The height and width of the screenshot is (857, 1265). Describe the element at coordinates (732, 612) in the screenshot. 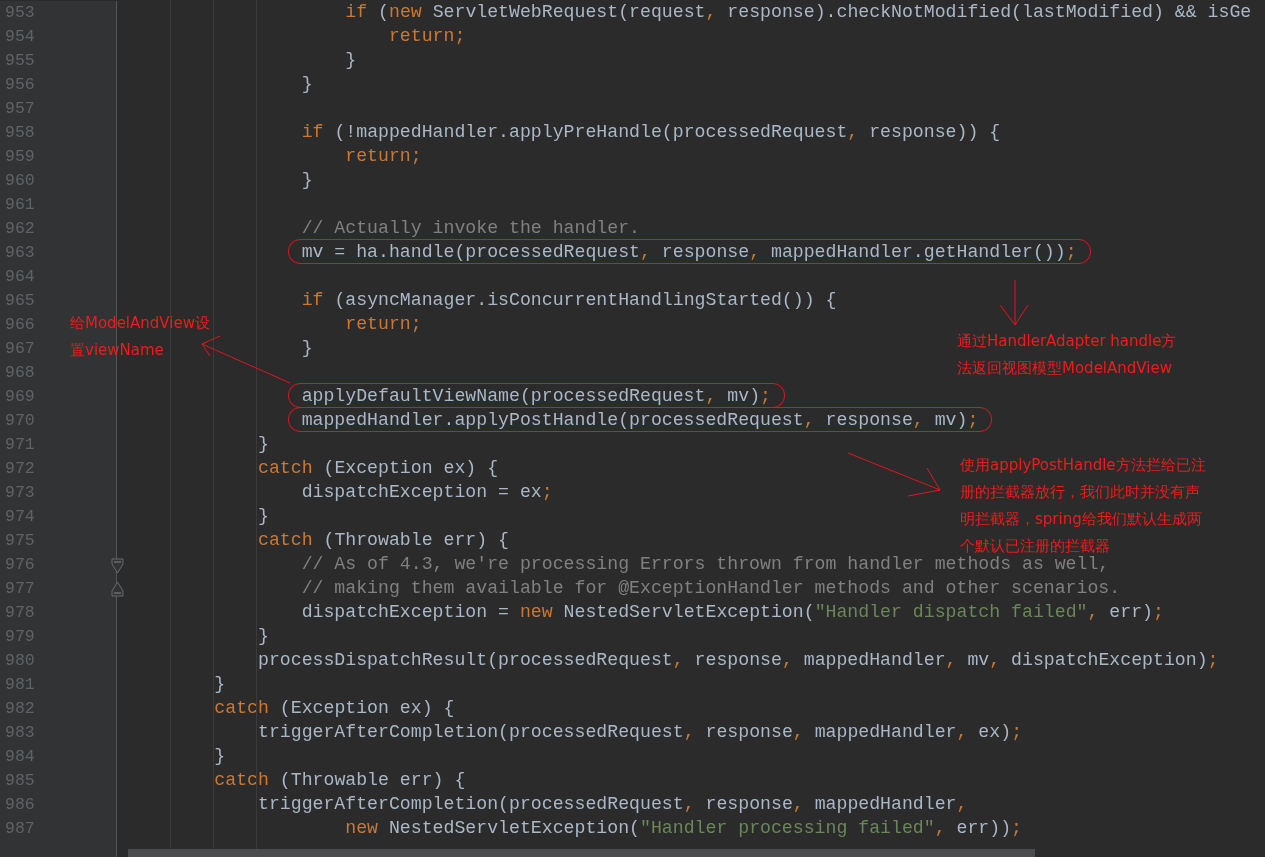

I see `code-line: dispatchException = new NestedServletException("Handler dispatch failed", err);` at that location.